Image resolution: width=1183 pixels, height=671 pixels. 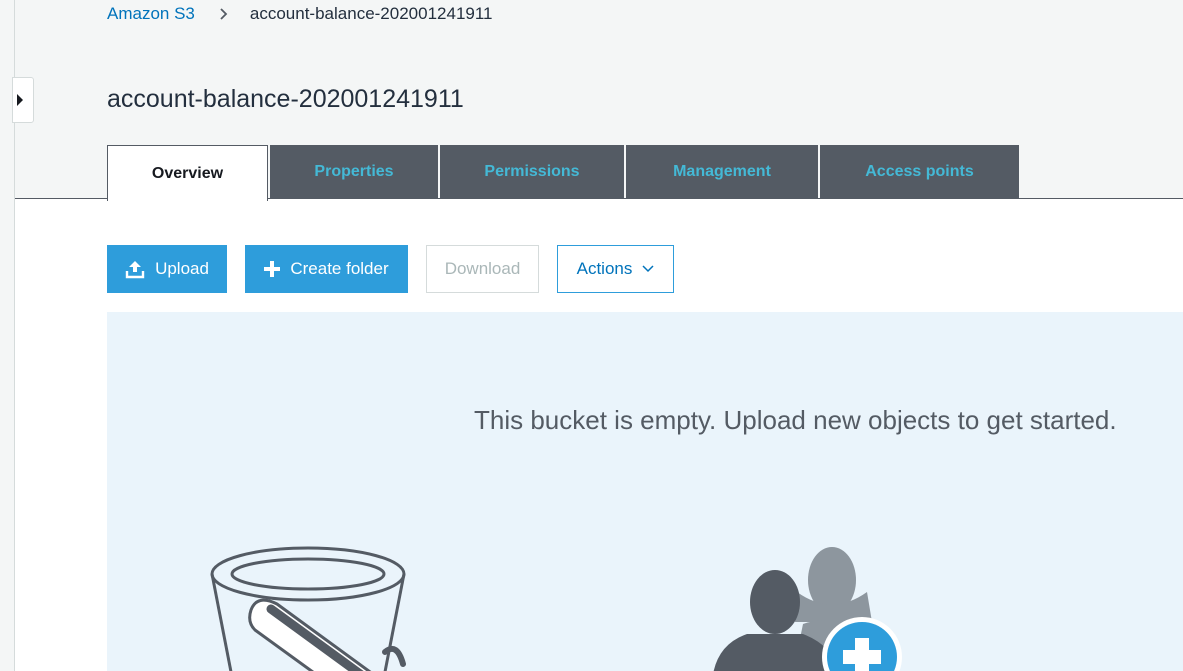 I want to click on download-button: Download, so click(x=482, y=269).